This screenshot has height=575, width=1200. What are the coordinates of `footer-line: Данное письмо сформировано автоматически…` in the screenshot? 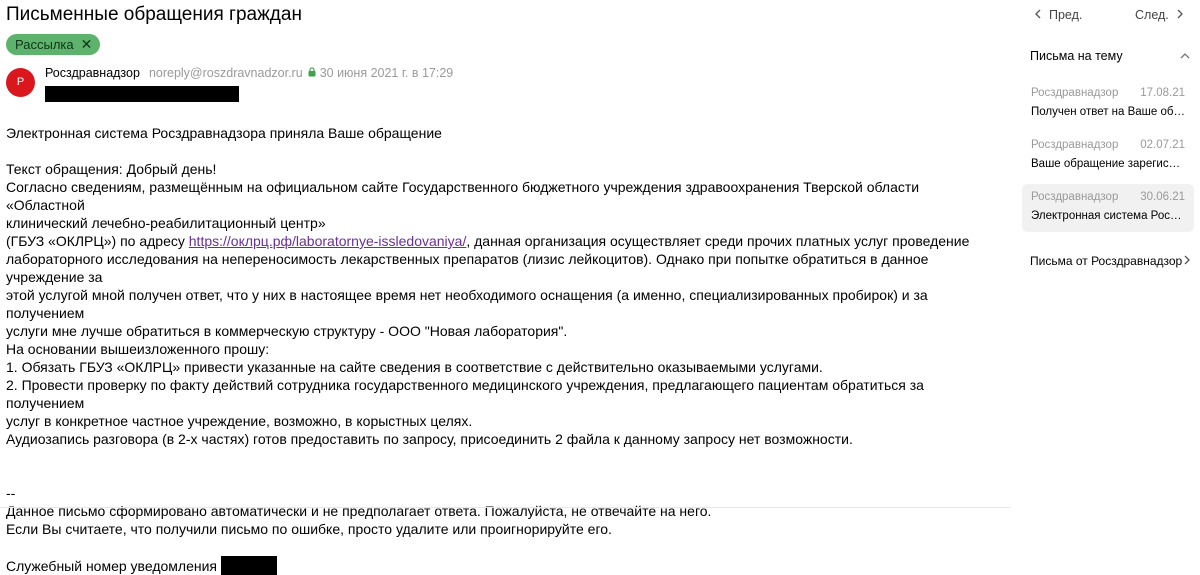 It's located at (359, 511).